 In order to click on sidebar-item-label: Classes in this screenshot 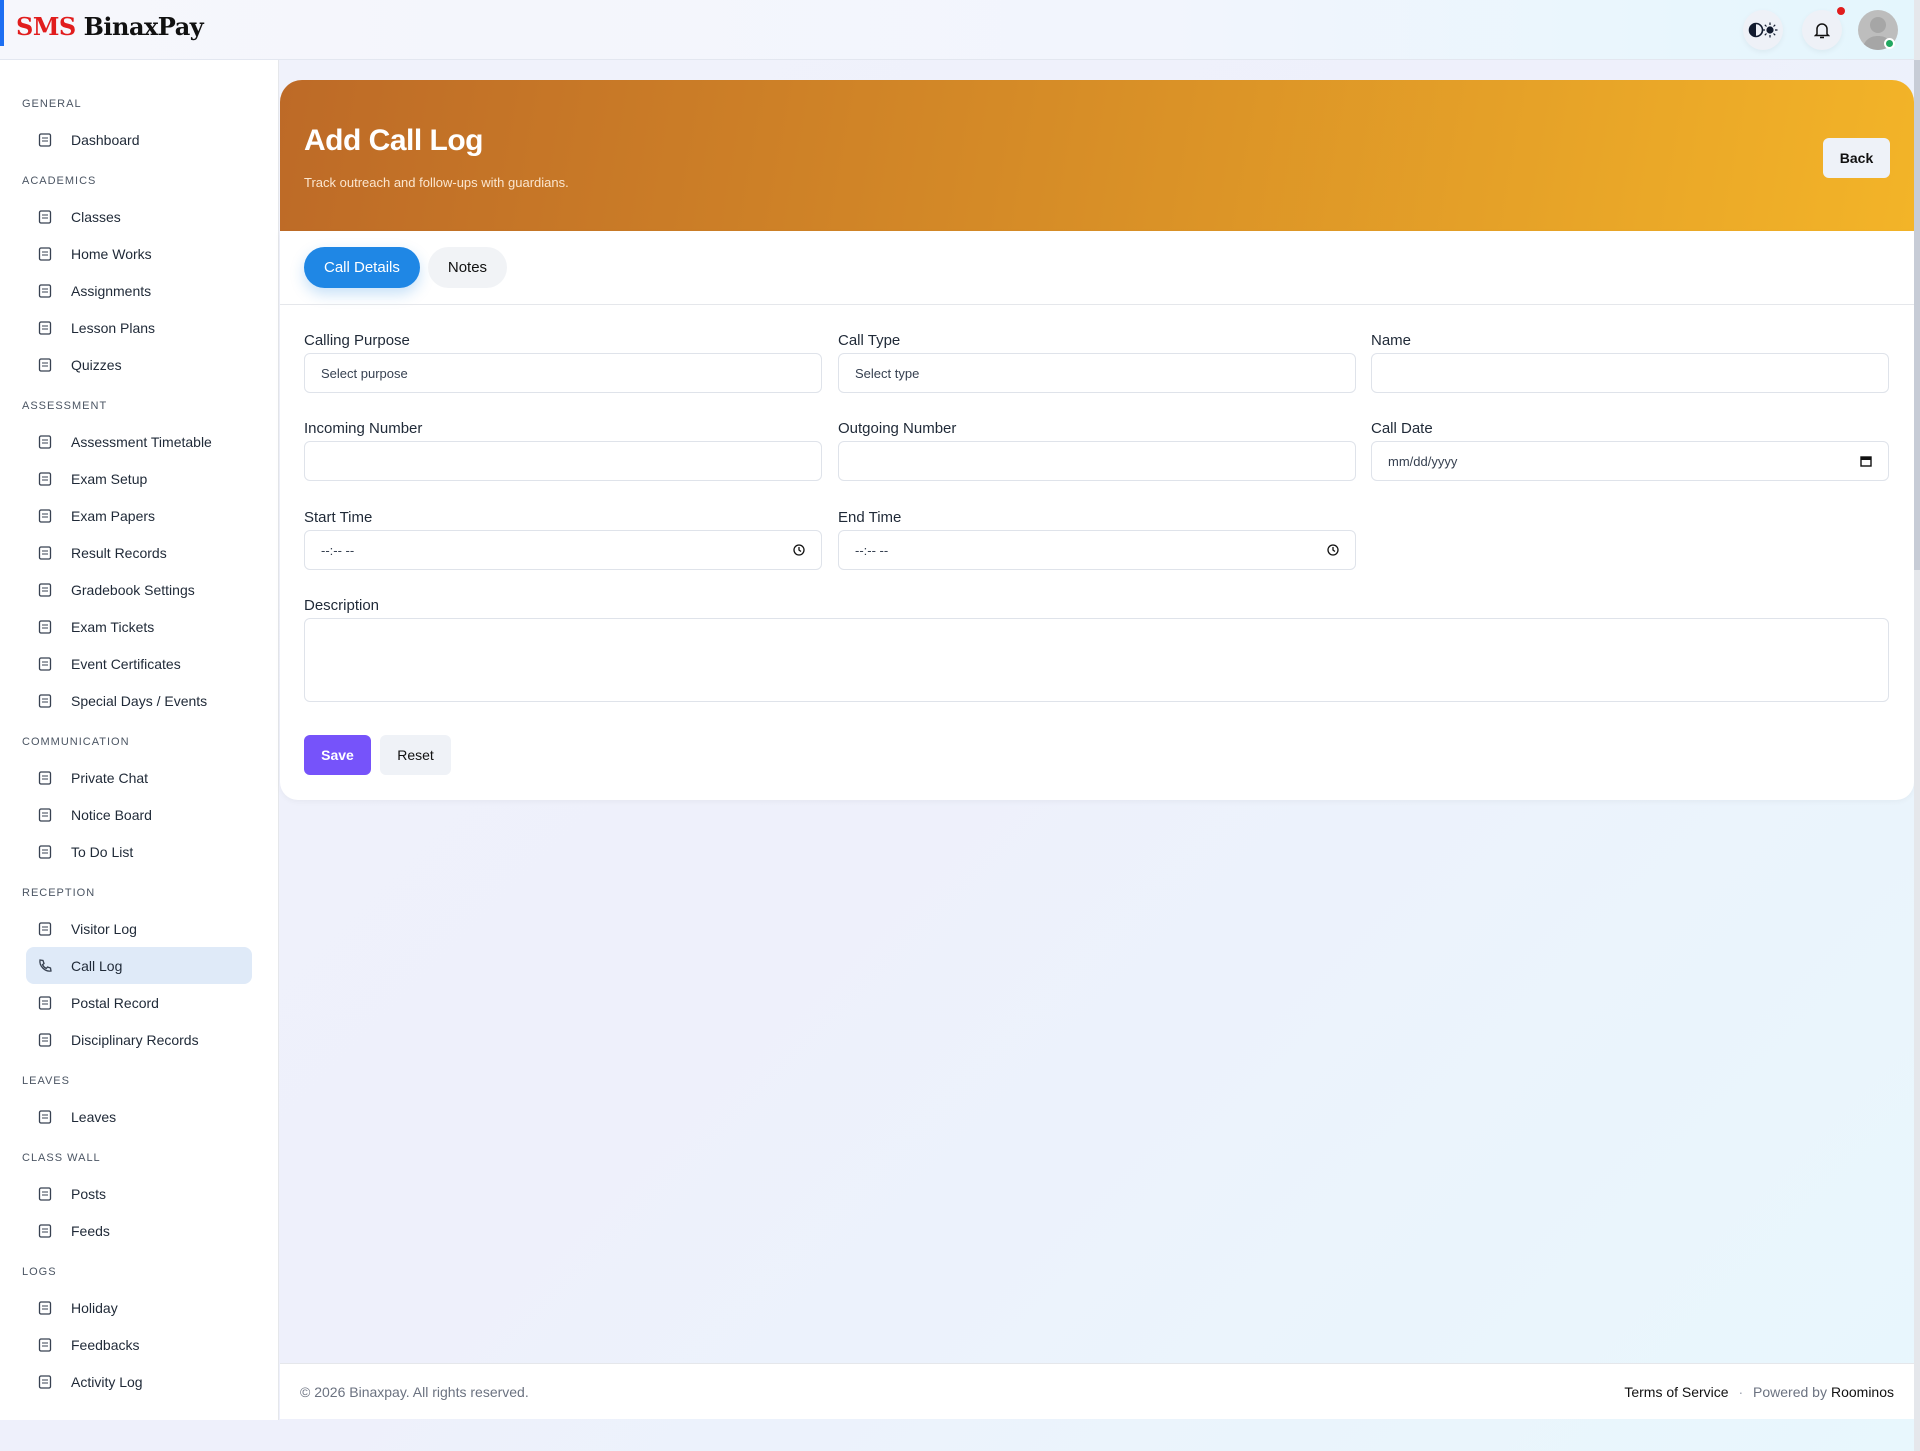, I will do `click(96, 216)`.